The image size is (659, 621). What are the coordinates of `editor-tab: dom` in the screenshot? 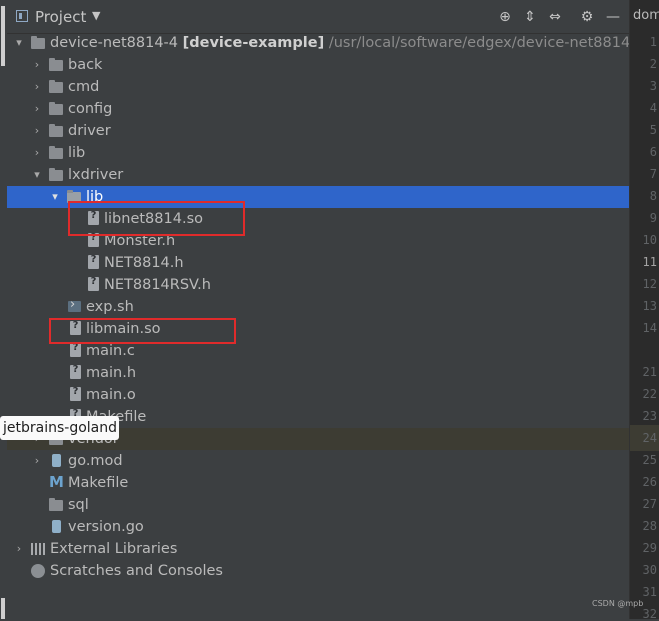 It's located at (646, 15).